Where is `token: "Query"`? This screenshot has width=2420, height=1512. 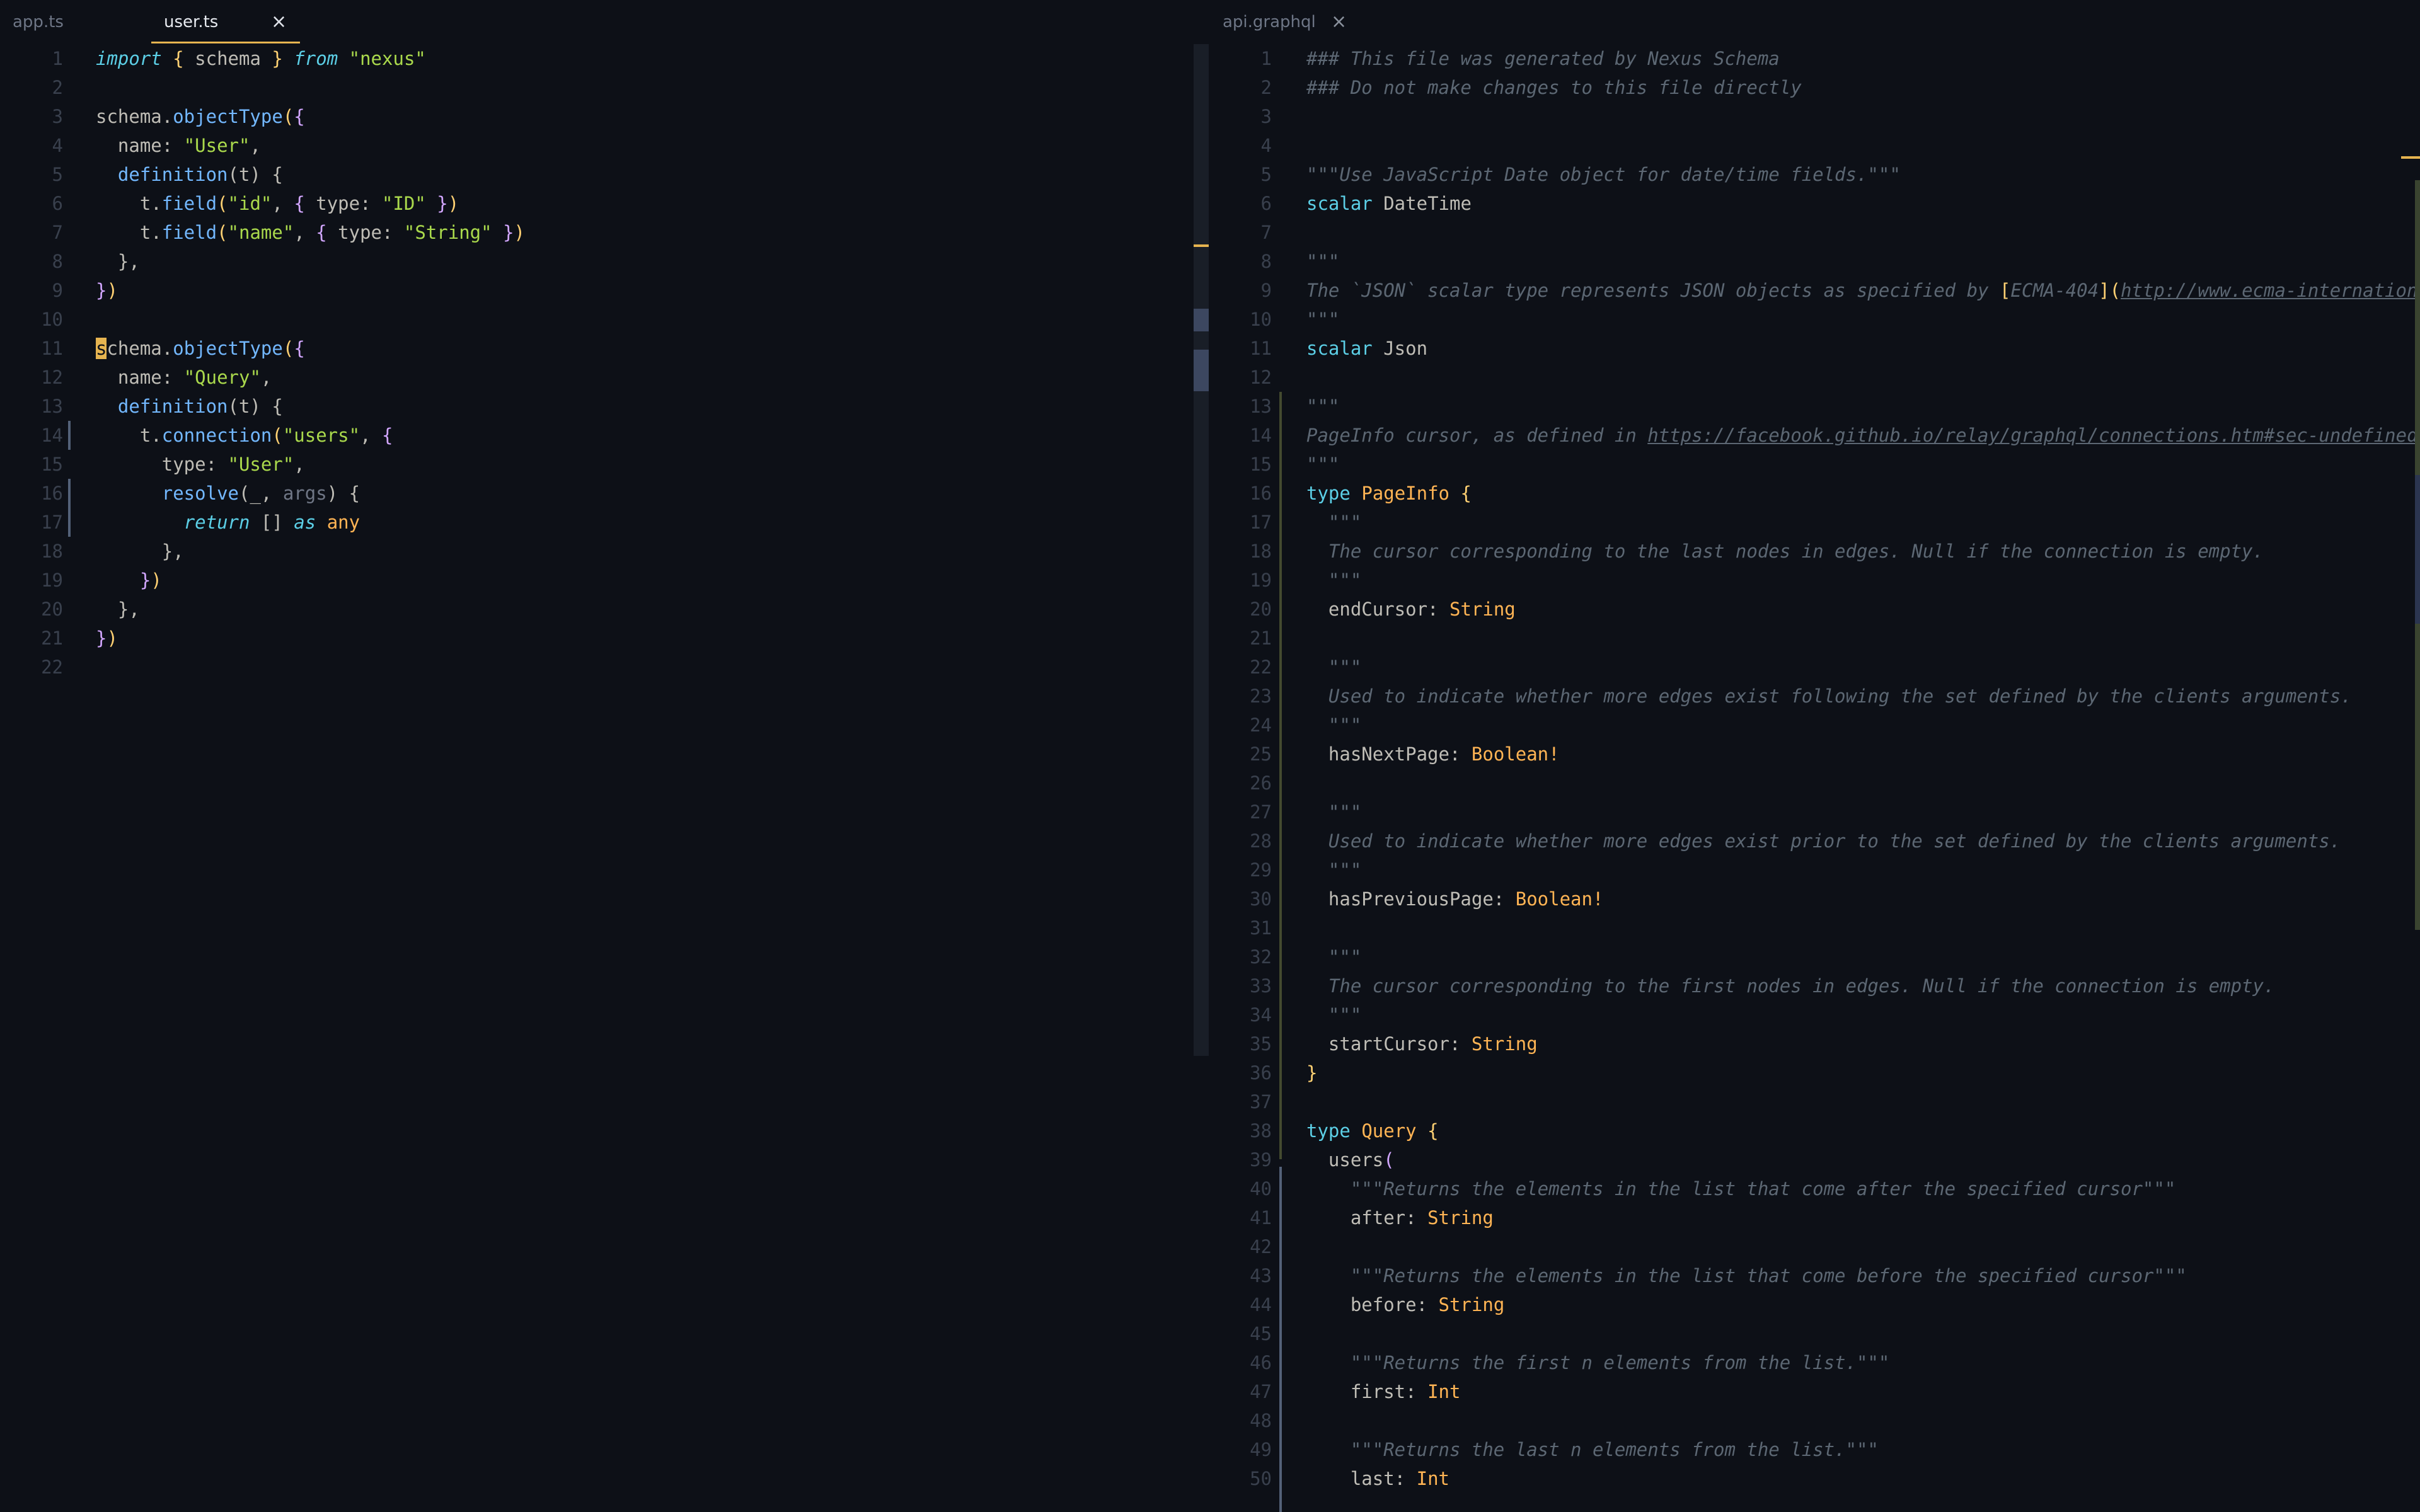 token: "Query" is located at coordinates (222, 377).